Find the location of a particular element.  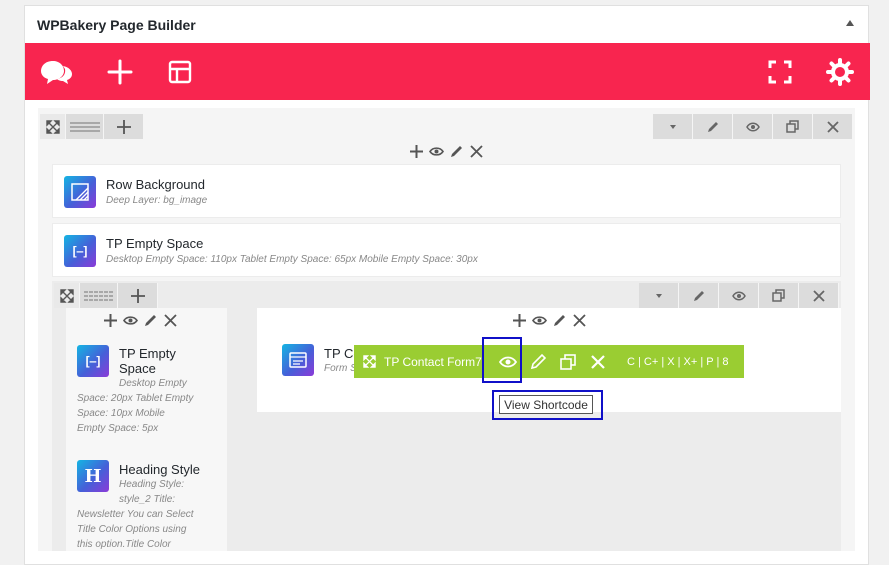

contact-form-icon is located at coordinates (298, 360).